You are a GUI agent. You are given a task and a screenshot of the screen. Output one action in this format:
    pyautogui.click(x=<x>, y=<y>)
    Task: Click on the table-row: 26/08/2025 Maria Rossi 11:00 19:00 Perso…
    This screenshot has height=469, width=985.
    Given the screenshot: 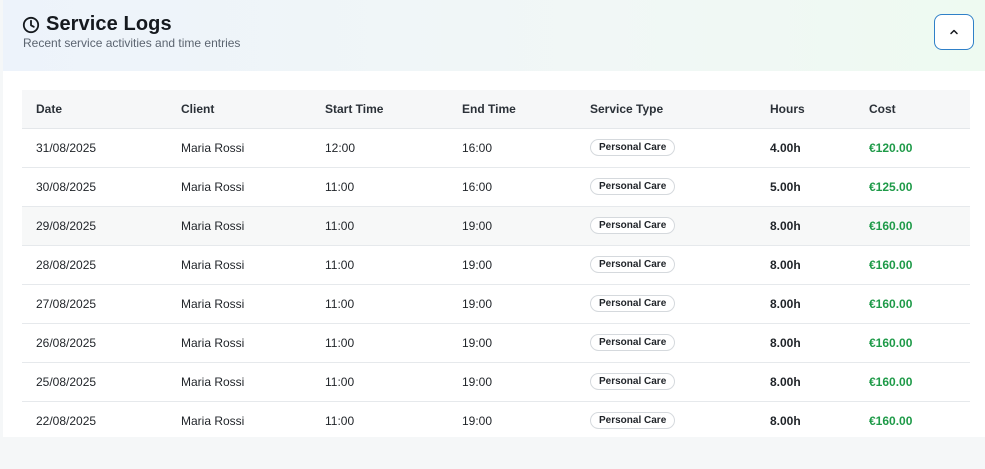 What is the action you would take?
    pyautogui.click(x=496, y=342)
    